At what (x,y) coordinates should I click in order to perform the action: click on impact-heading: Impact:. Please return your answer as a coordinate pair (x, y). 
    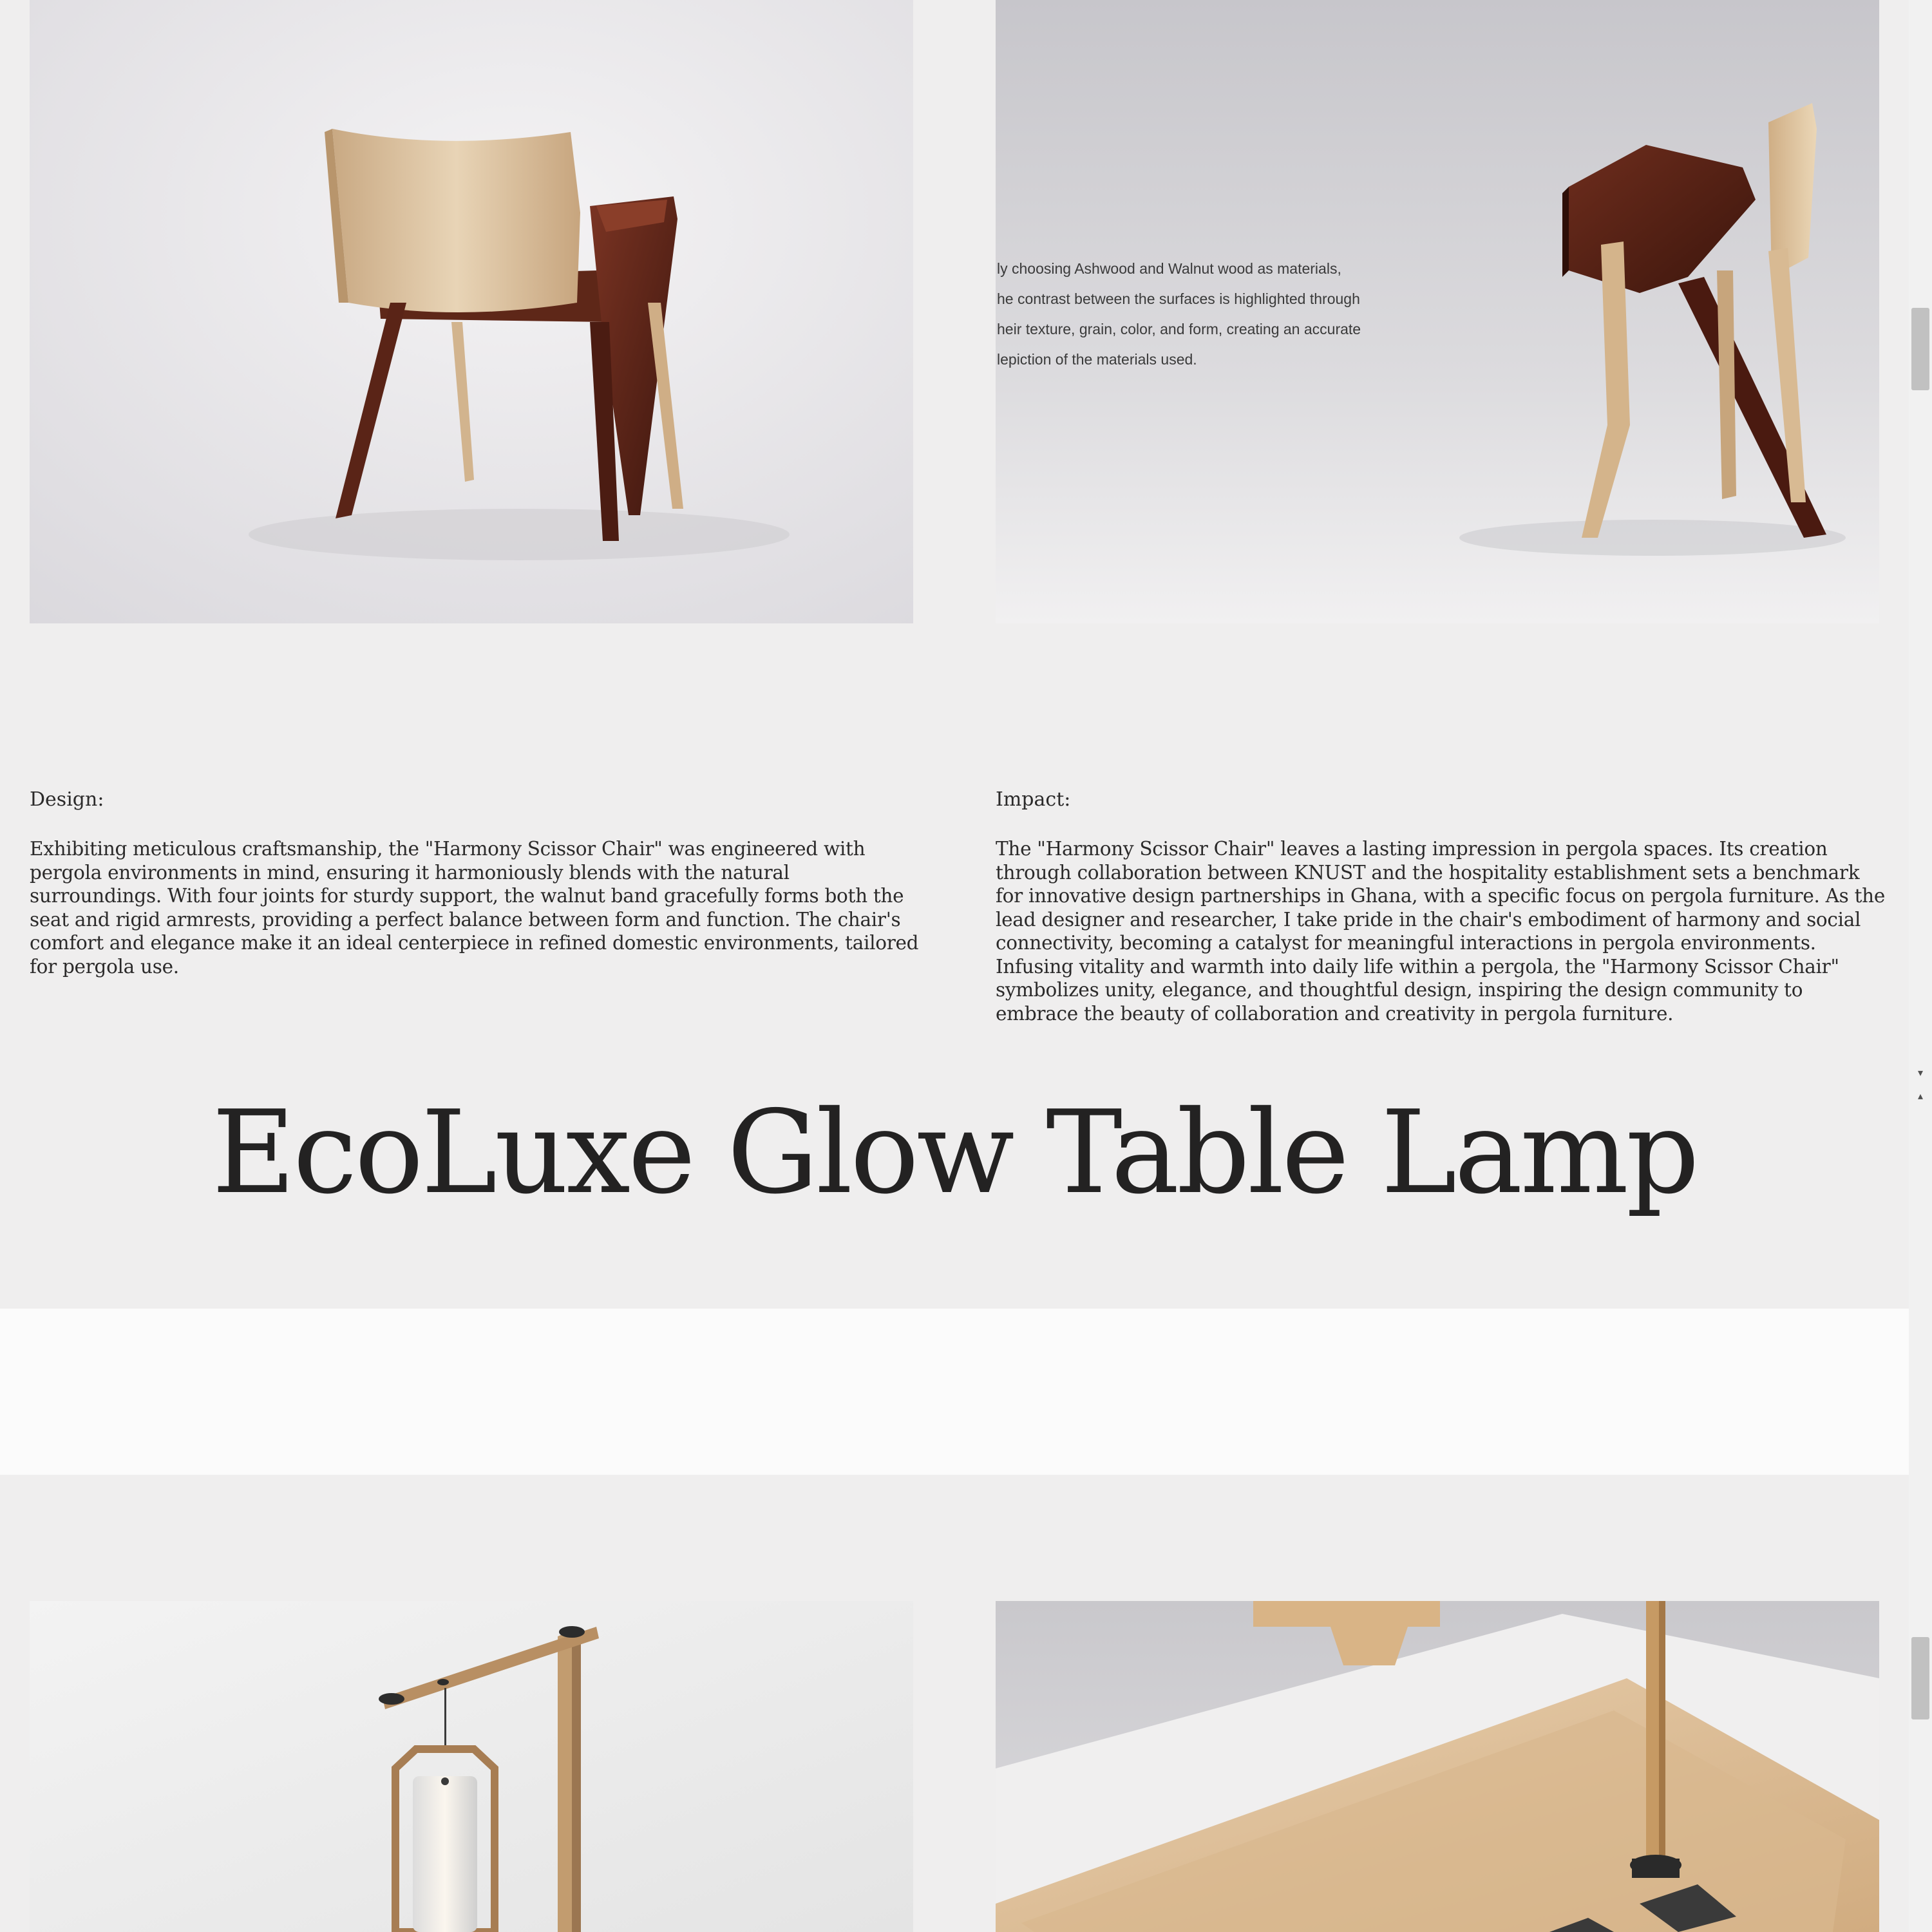
    Looking at the image, I should click on (1033, 799).